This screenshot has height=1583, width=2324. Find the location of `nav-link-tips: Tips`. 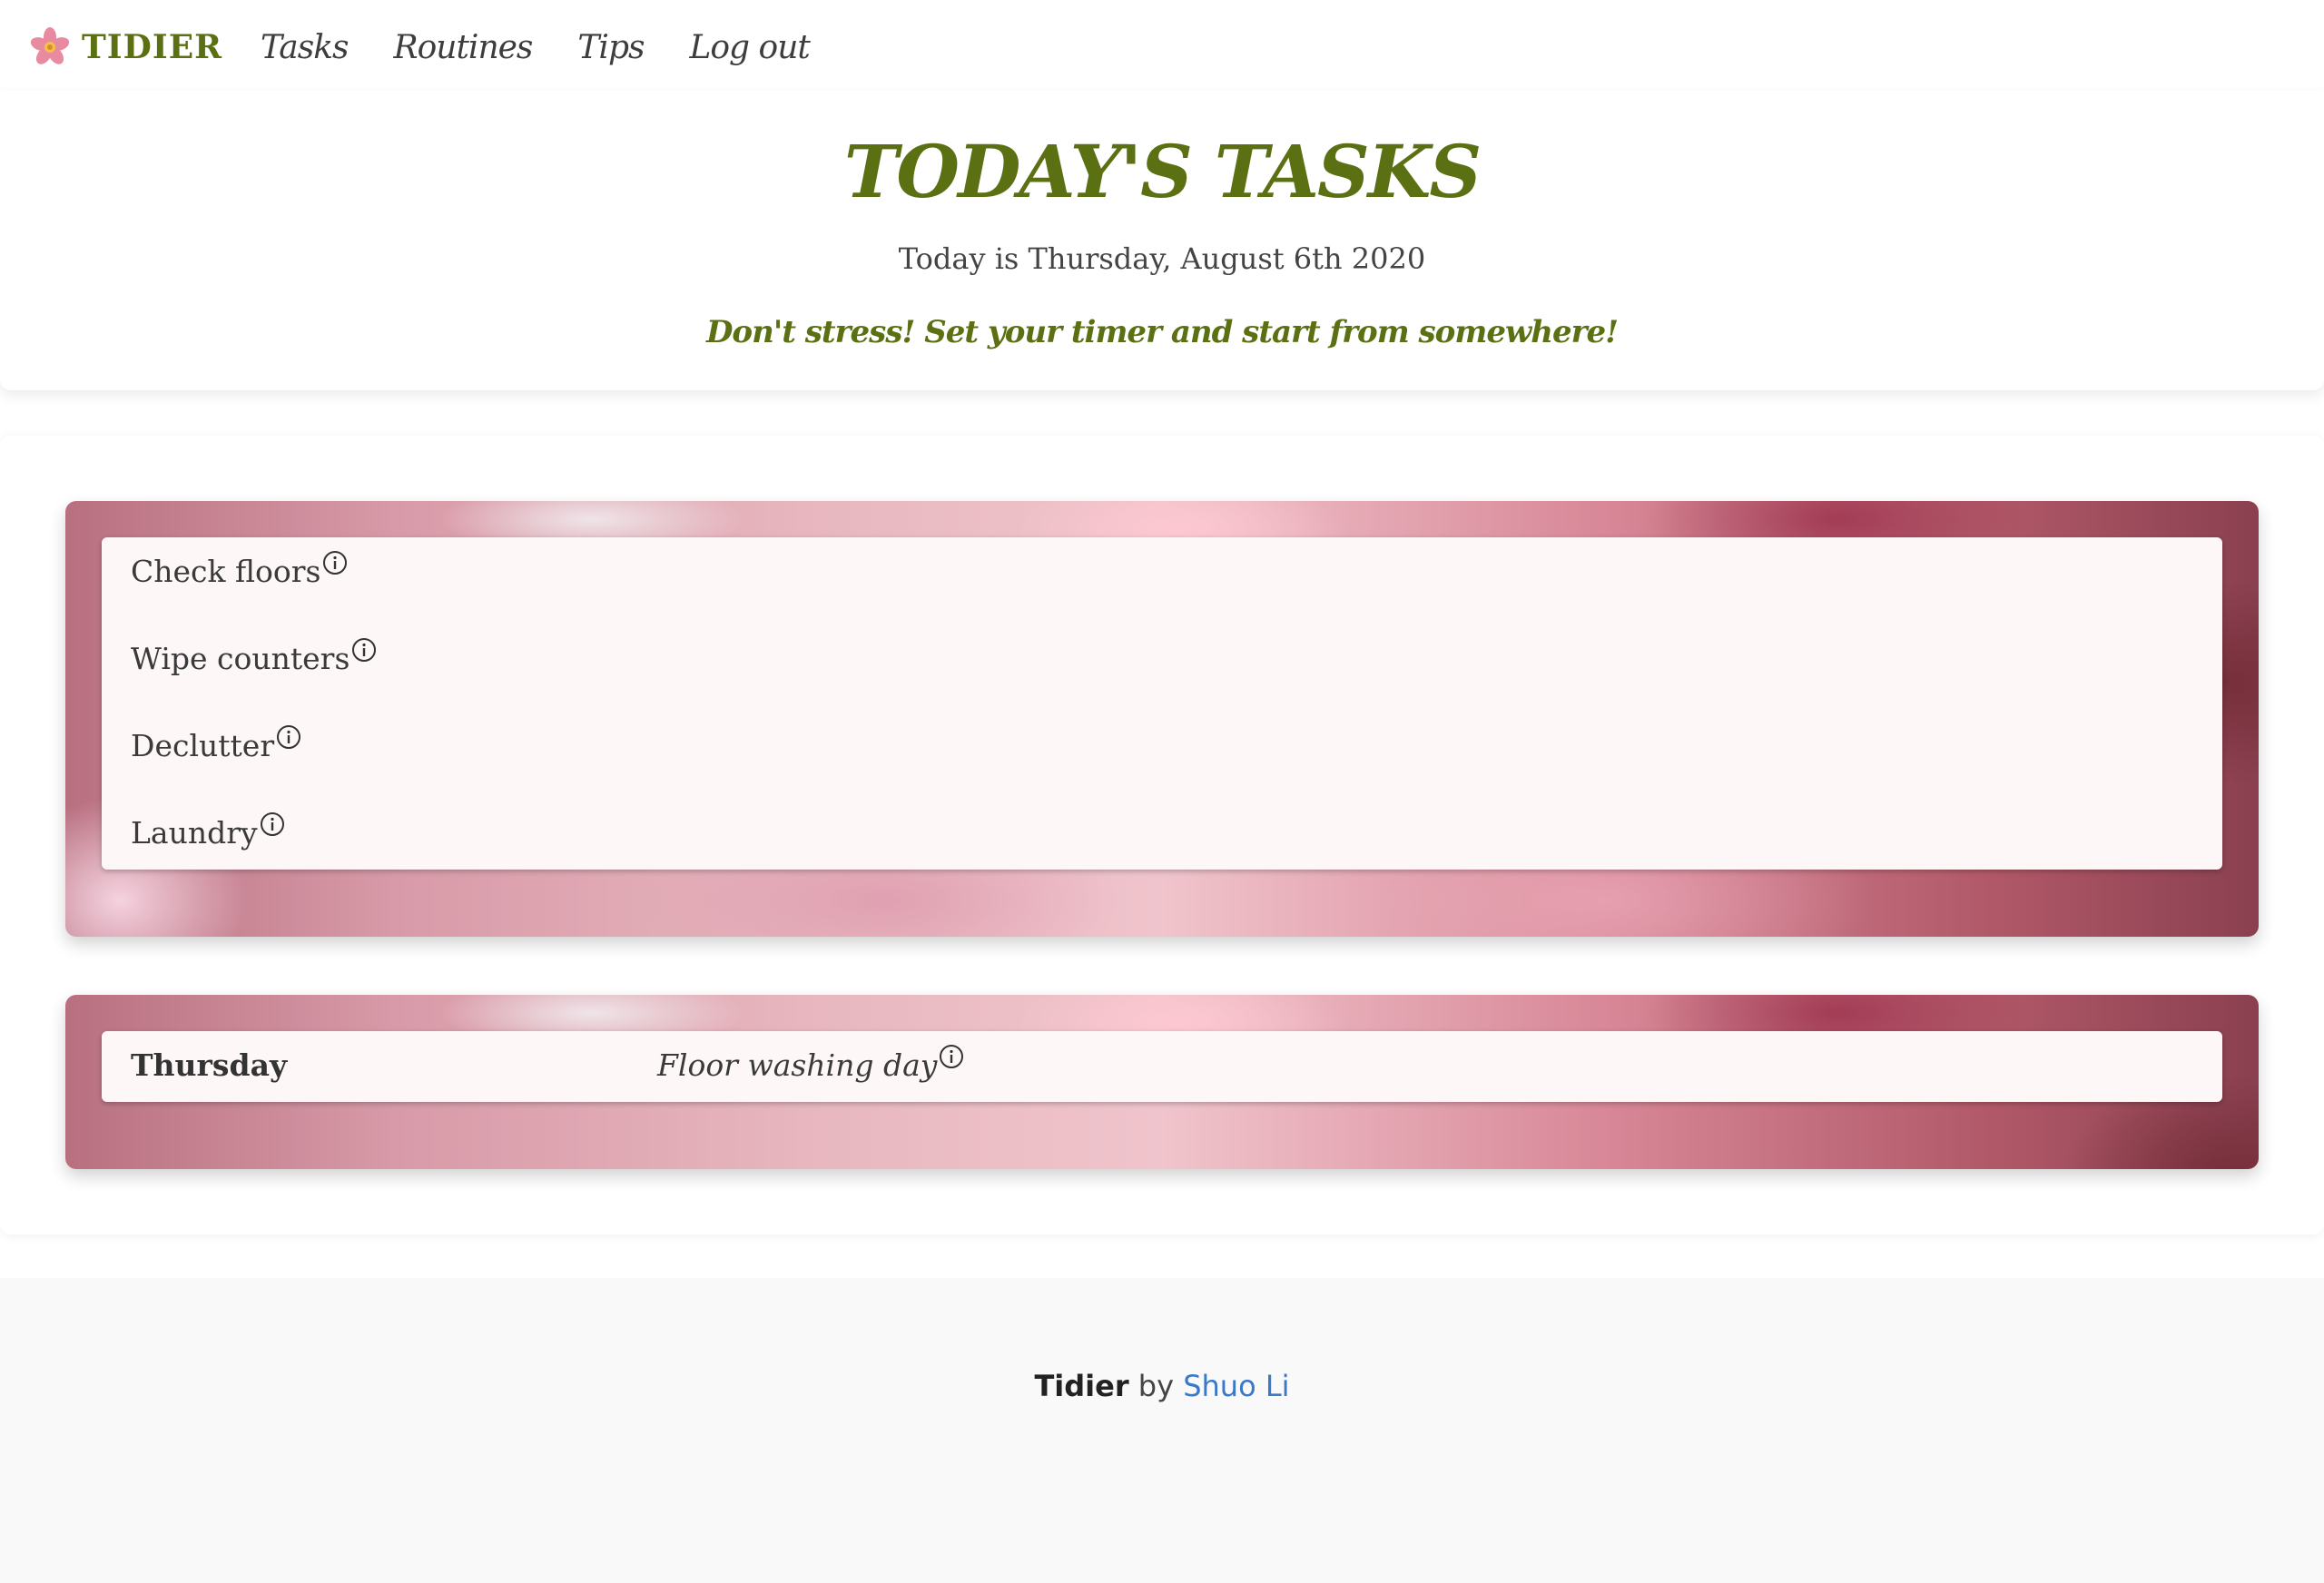

nav-link-tips: Tips is located at coordinates (611, 47).